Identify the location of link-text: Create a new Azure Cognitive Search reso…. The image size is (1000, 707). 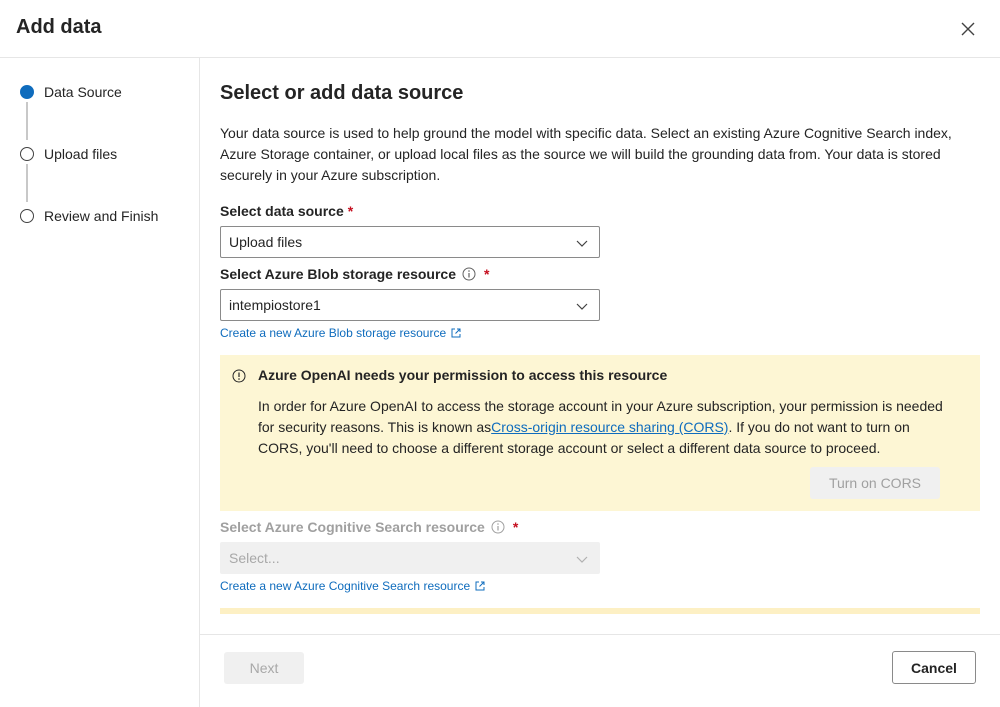
(345, 586).